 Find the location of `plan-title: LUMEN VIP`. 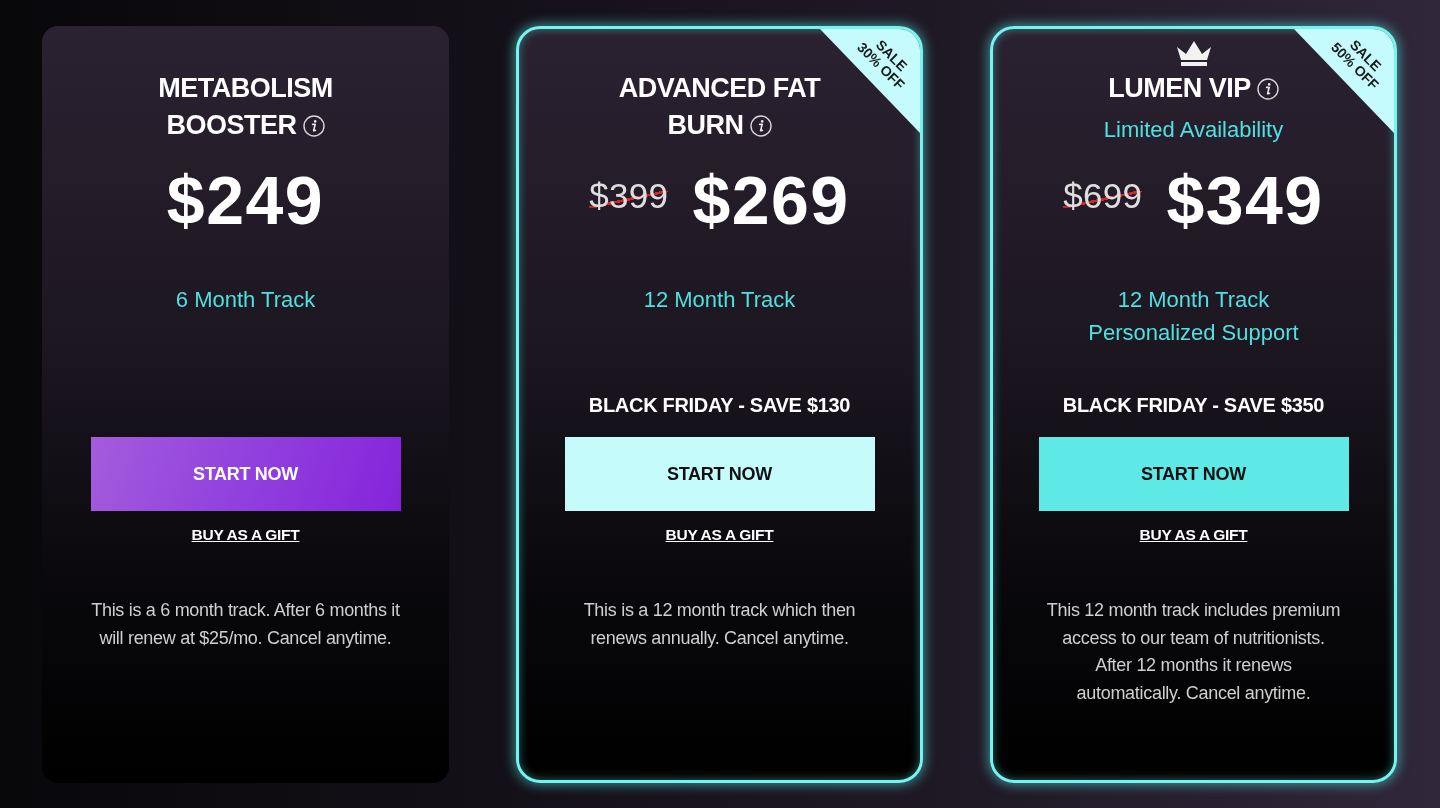

plan-title: LUMEN VIP is located at coordinates (1179, 88).